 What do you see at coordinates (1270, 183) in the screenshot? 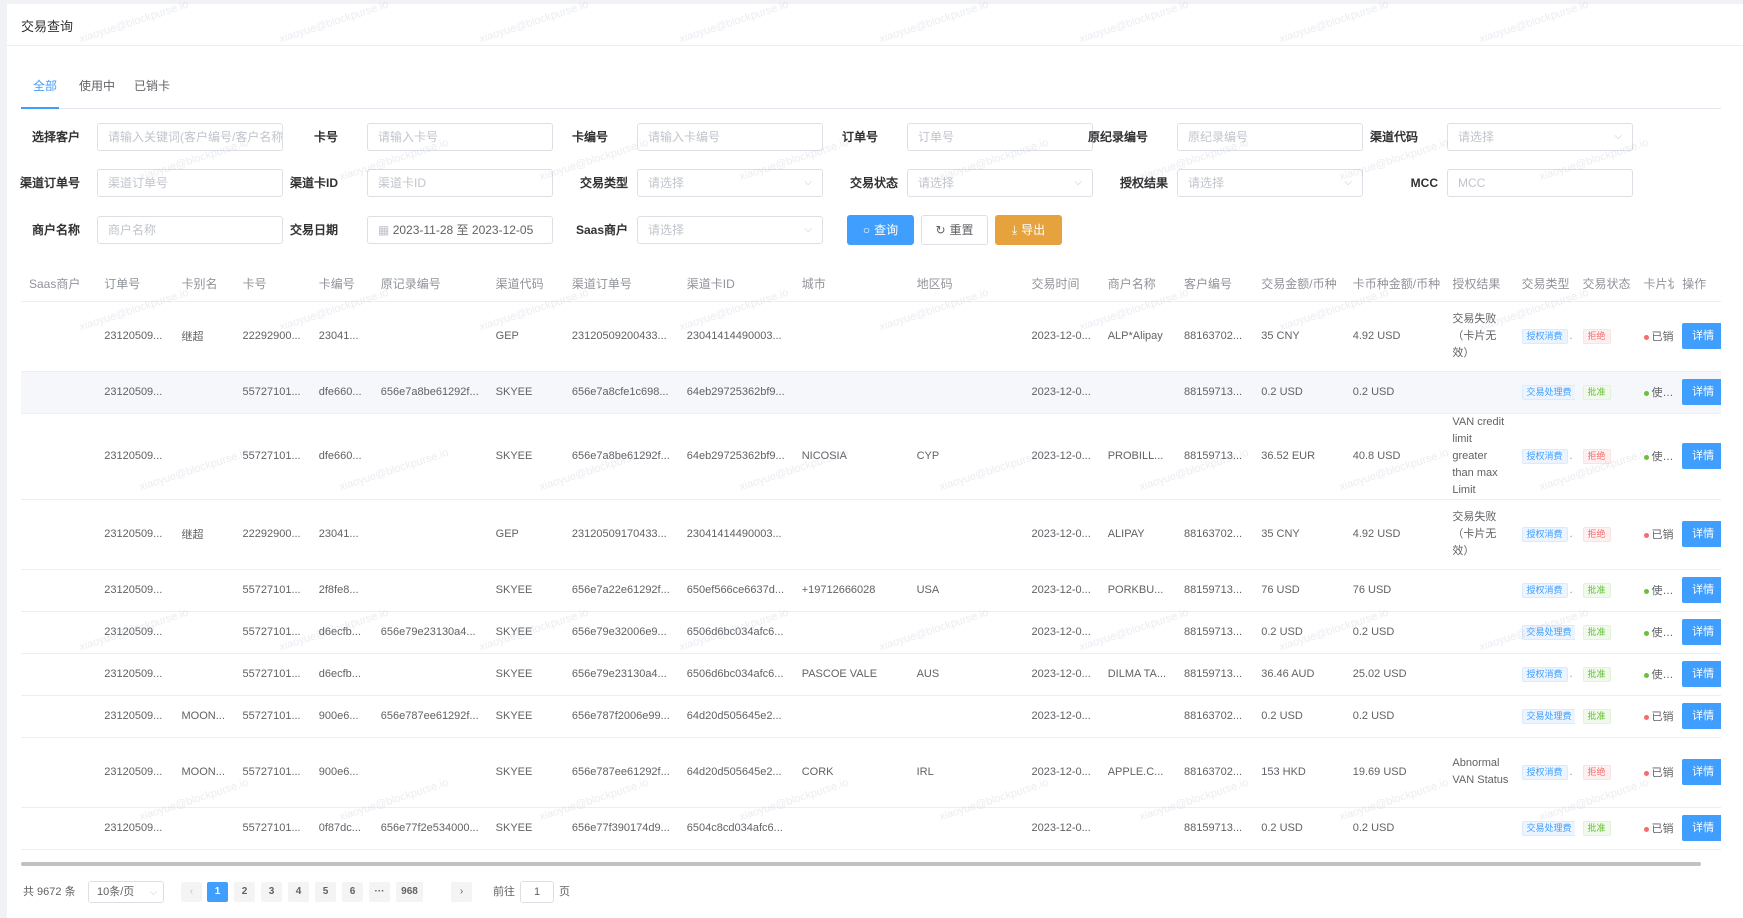
I see `auth-result-select: 请选择 ⌵` at bounding box center [1270, 183].